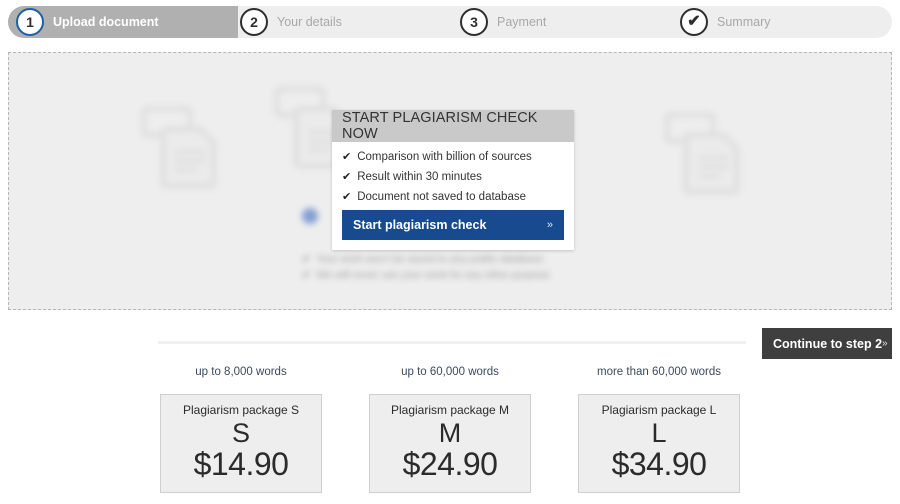 The image size is (900, 504). What do you see at coordinates (420, 225) in the screenshot?
I see `start-plagiarism-check-label: Start plagiarism check` at bounding box center [420, 225].